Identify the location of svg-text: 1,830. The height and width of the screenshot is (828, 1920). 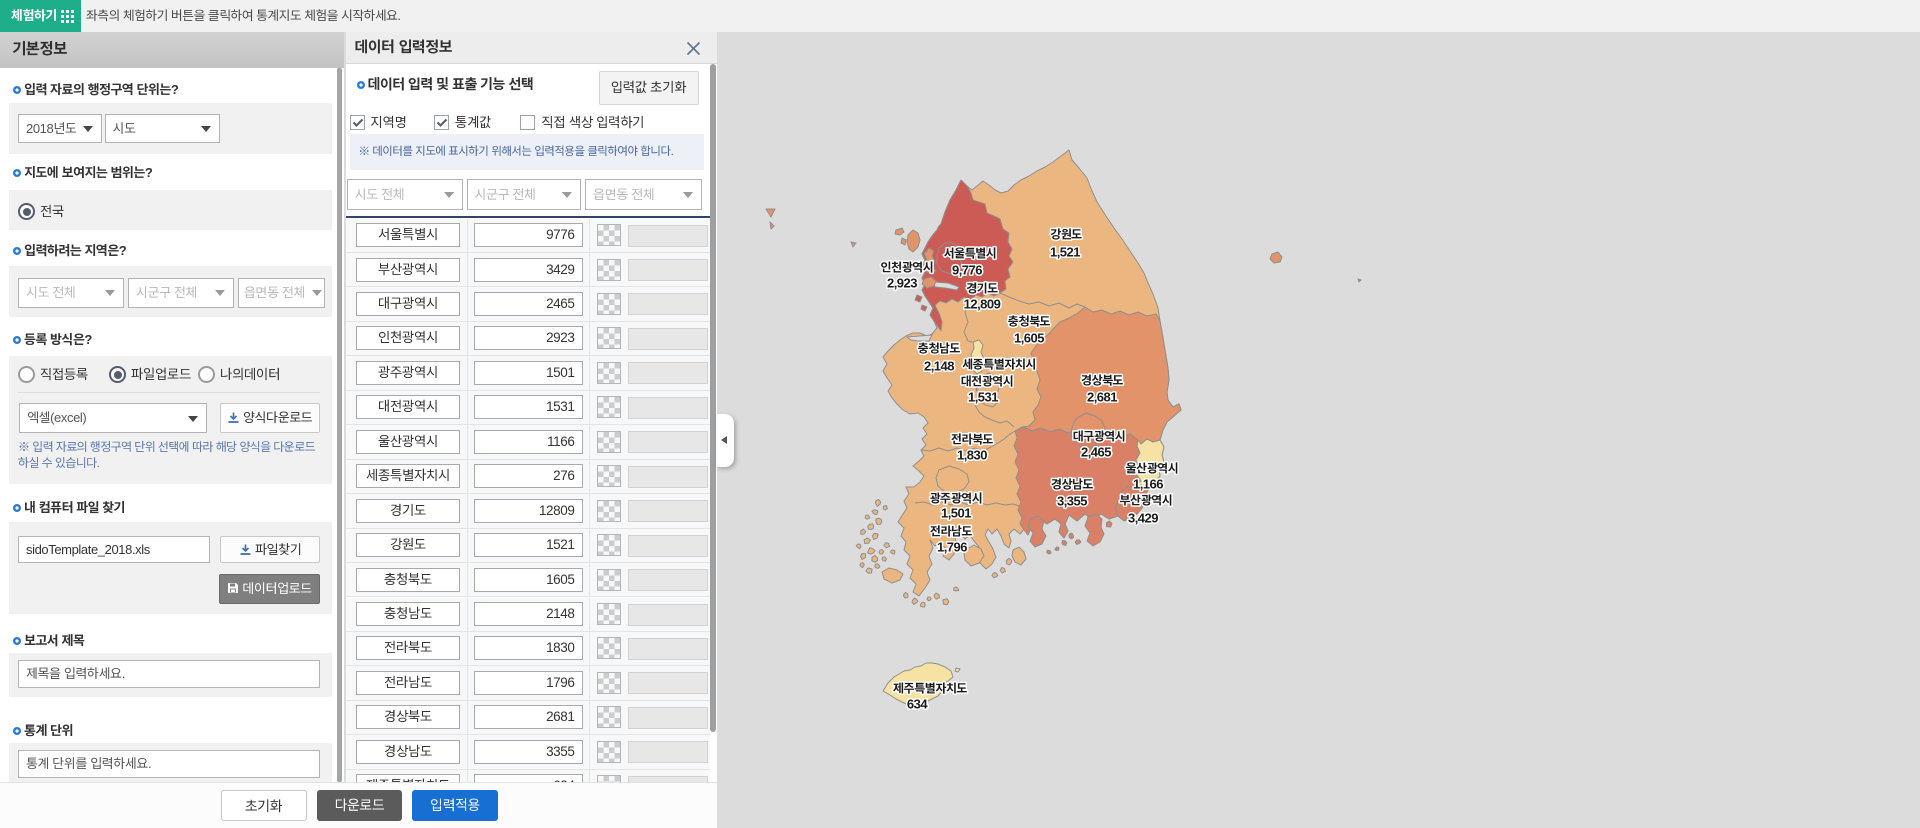
(971, 455).